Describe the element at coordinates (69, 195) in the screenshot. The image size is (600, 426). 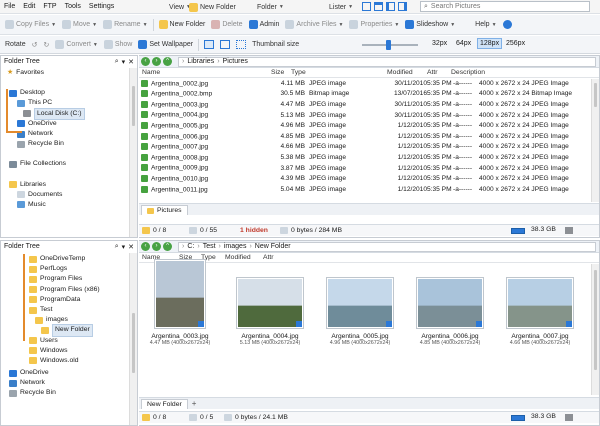
I see `tree-item-documents: Documents` at that location.